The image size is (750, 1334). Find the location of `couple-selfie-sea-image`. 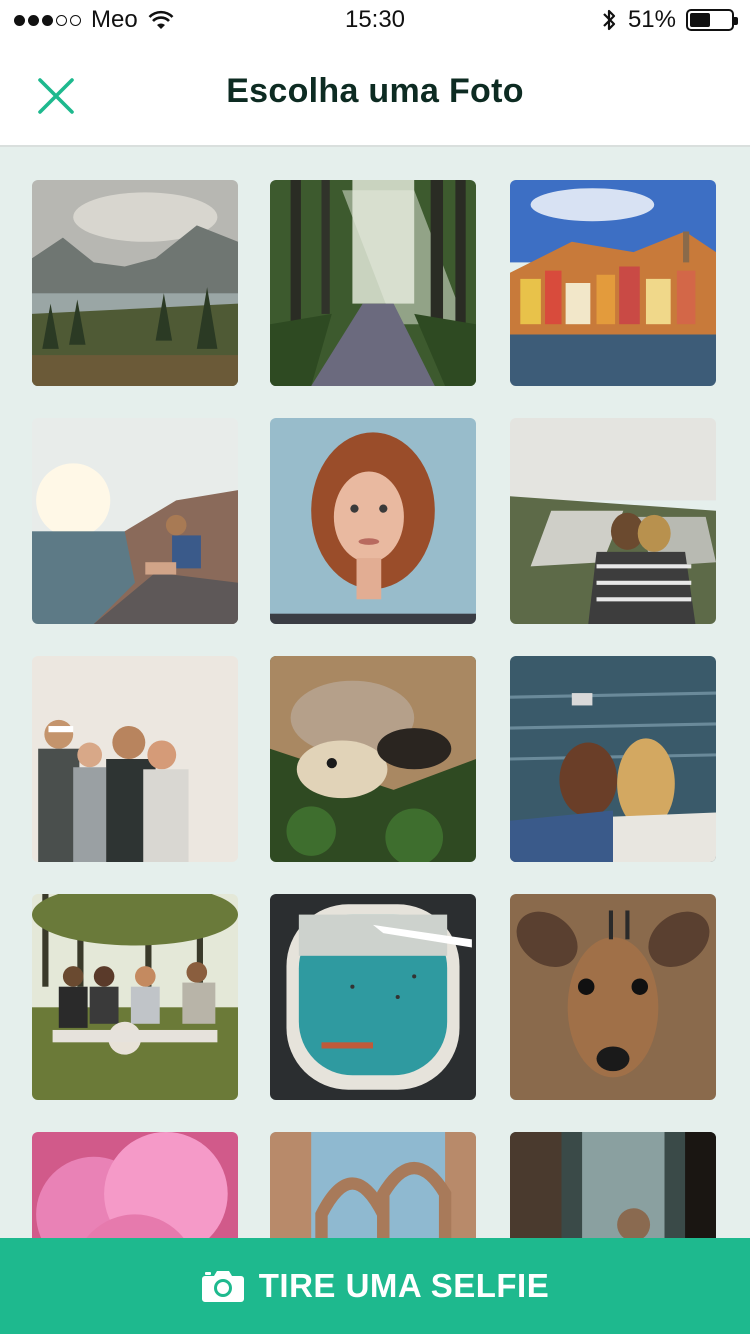

couple-selfie-sea-image is located at coordinates (613, 759).